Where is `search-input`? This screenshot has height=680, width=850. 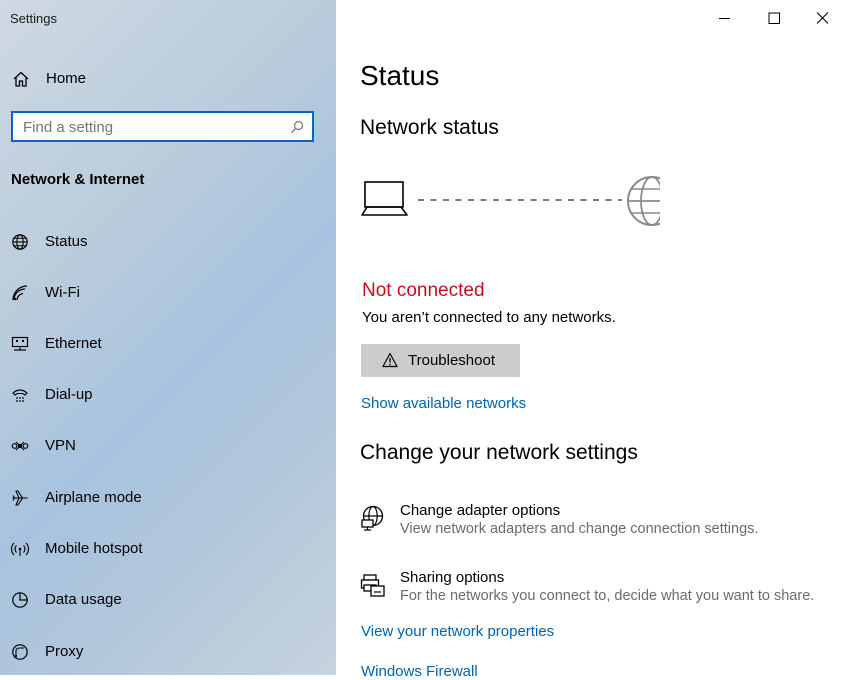
search-input is located at coordinates (153, 127).